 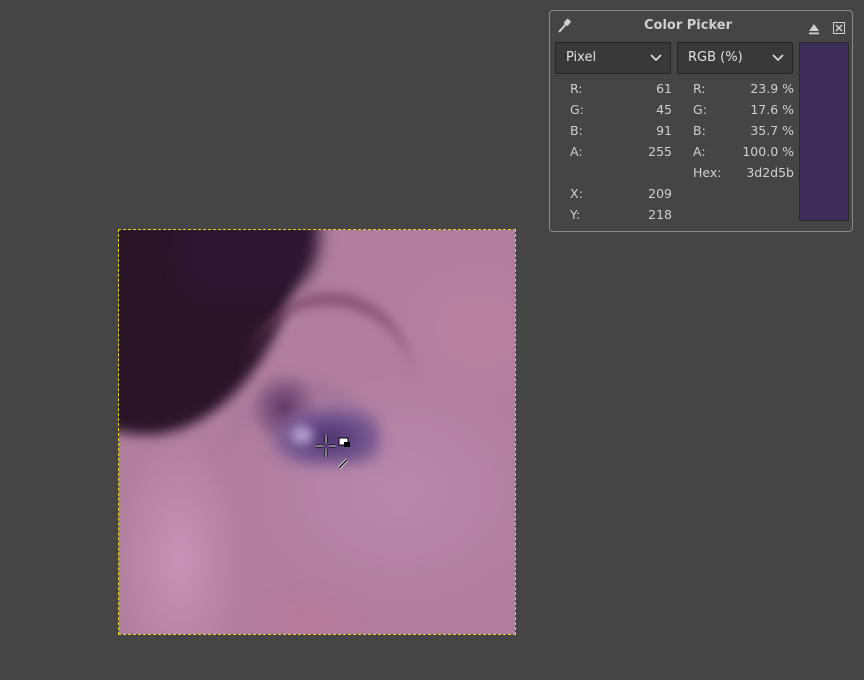 What do you see at coordinates (621, 215) in the screenshot?
I see `left-row-y: Y: 218` at bounding box center [621, 215].